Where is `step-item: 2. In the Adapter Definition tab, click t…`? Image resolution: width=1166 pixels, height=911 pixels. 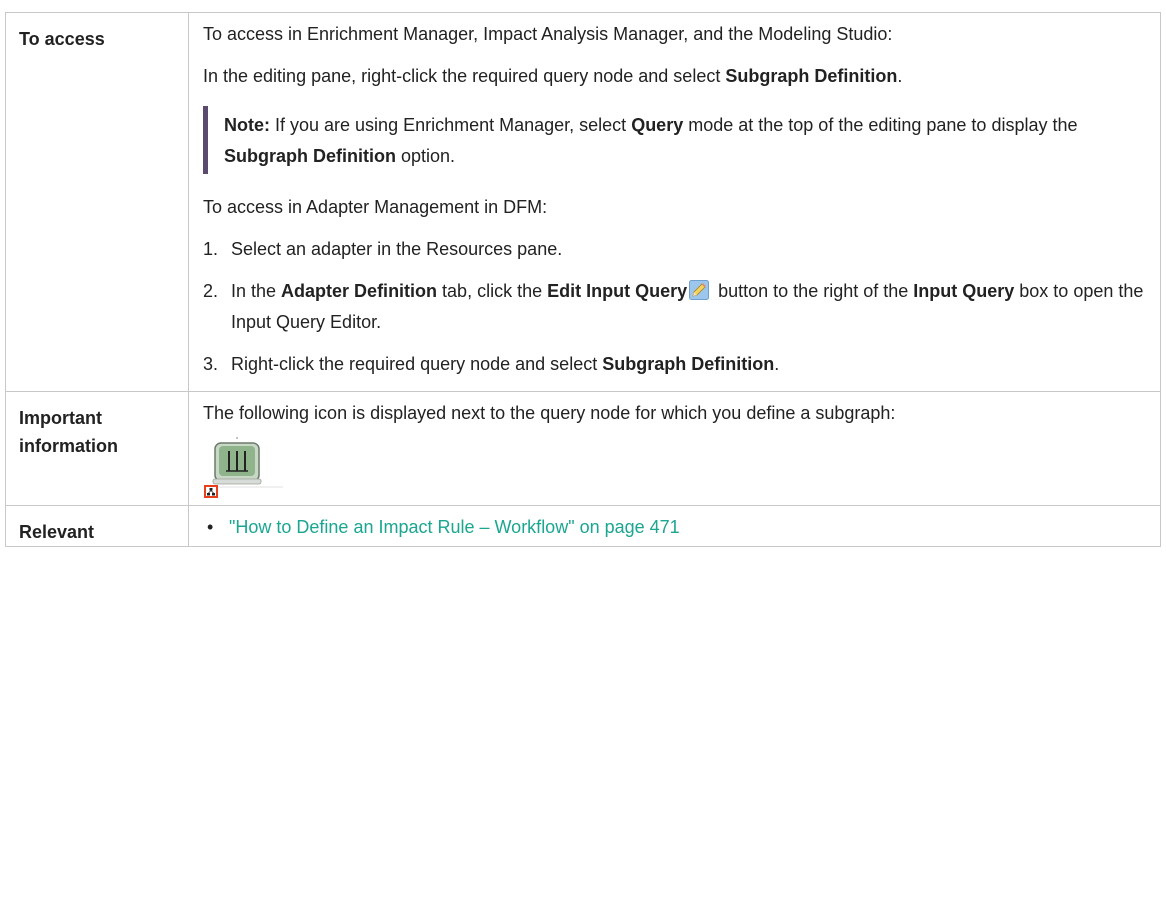 step-item: 2. In the Adapter Definition tab, click t… is located at coordinates (673, 305).